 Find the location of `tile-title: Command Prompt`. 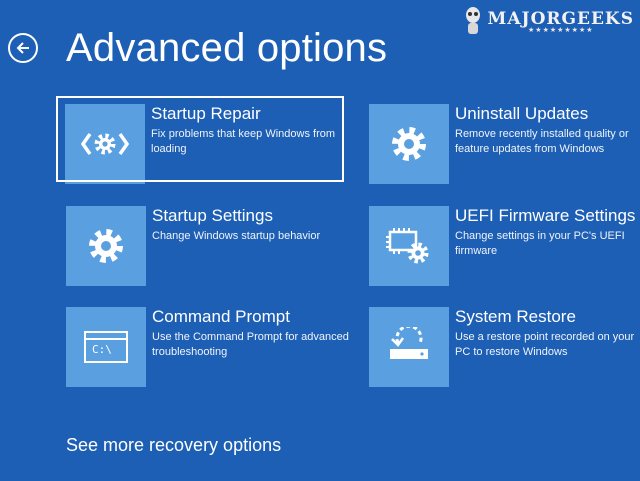

tile-title: Command Prompt is located at coordinates (221, 316).